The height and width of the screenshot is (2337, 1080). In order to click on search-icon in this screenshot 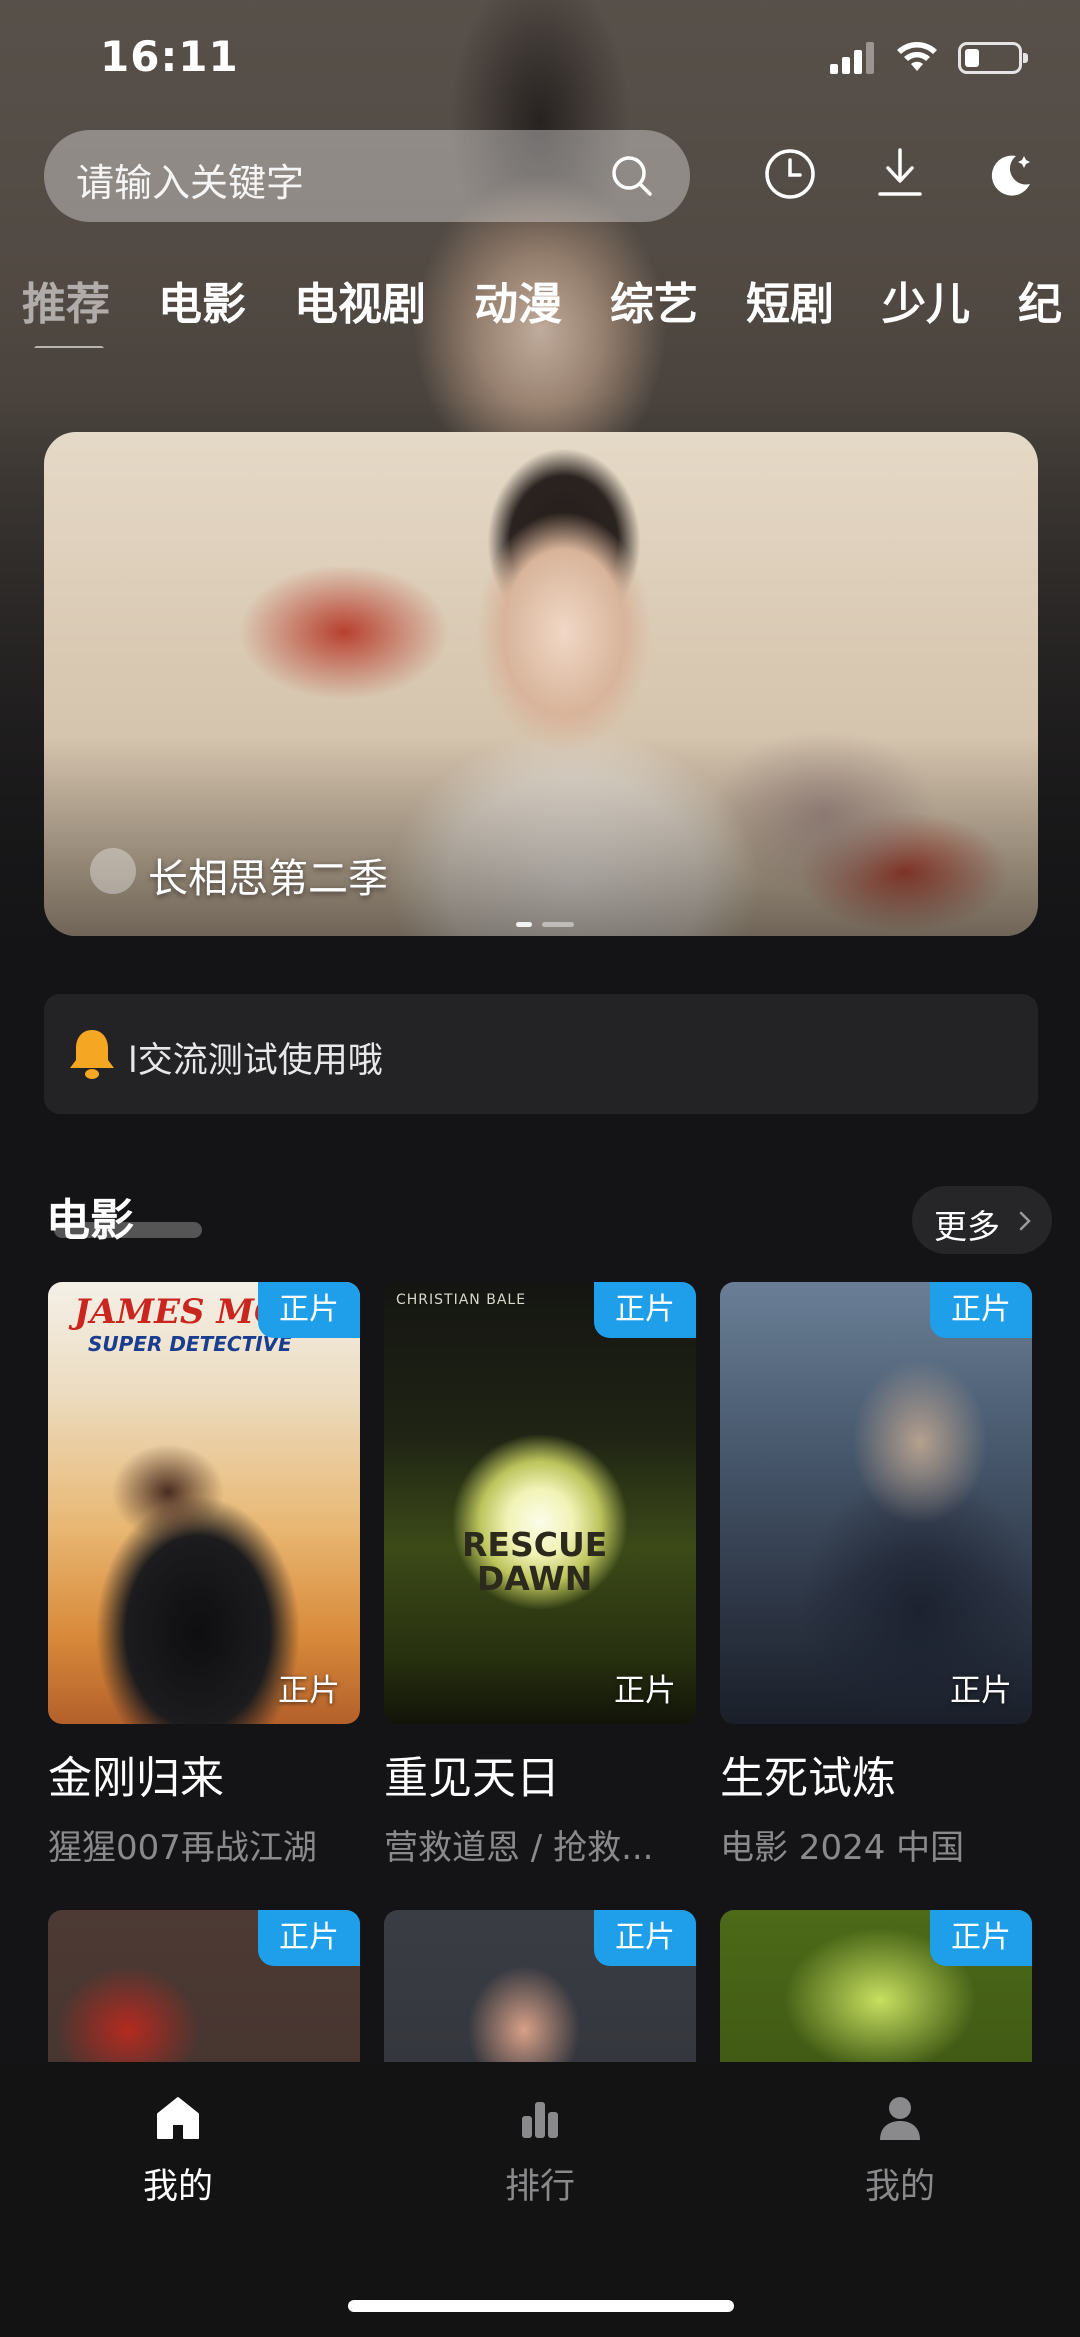, I will do `click(632, 176)`.